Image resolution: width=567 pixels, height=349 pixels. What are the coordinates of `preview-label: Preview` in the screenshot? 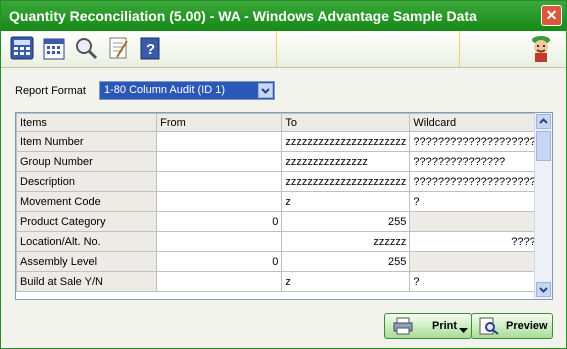 It's located at (527, 326).